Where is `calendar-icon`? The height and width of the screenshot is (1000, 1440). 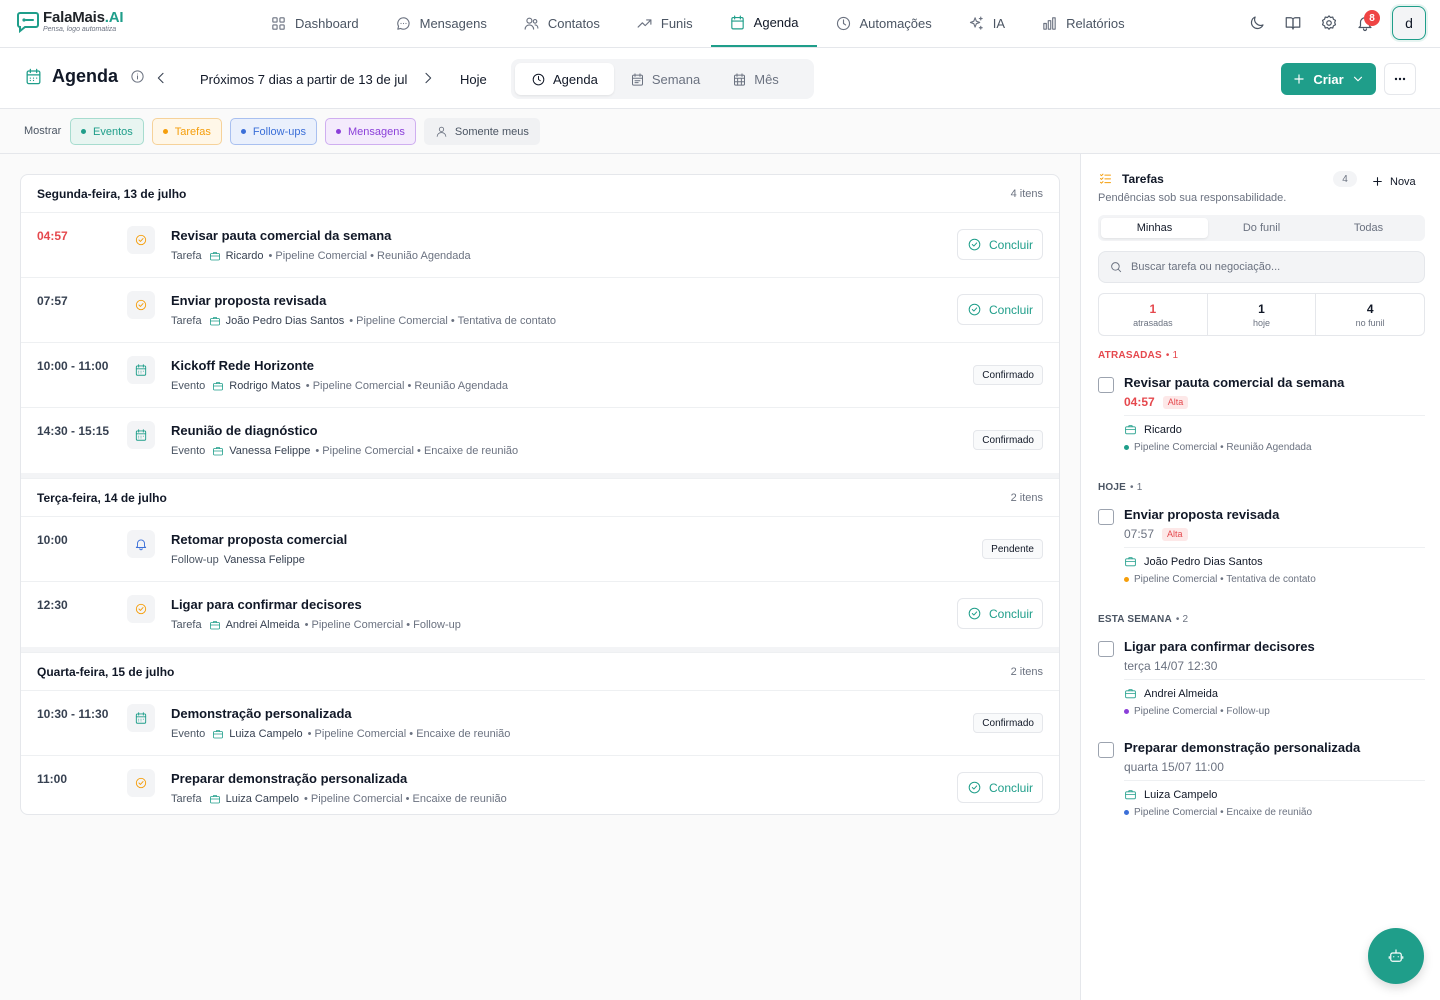
calendar-icon is located at coordinates (637, 79).